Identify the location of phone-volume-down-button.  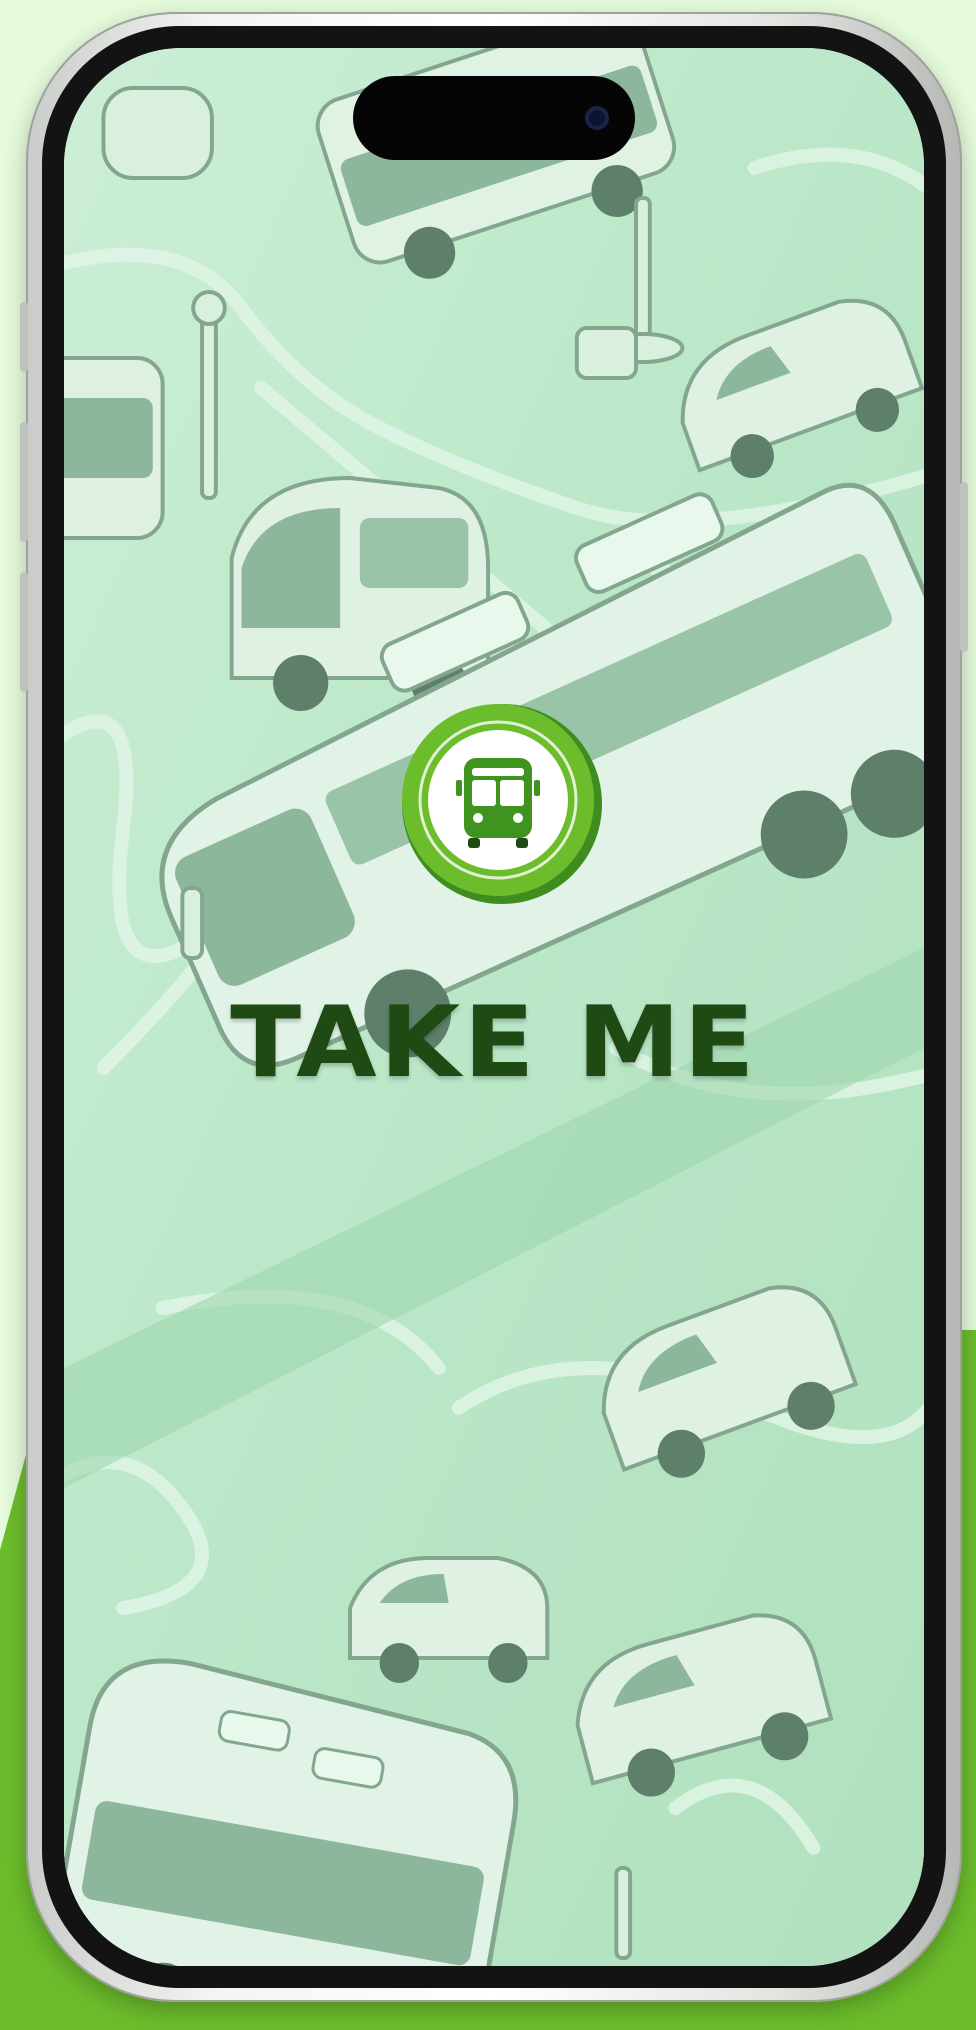
(24, 632).